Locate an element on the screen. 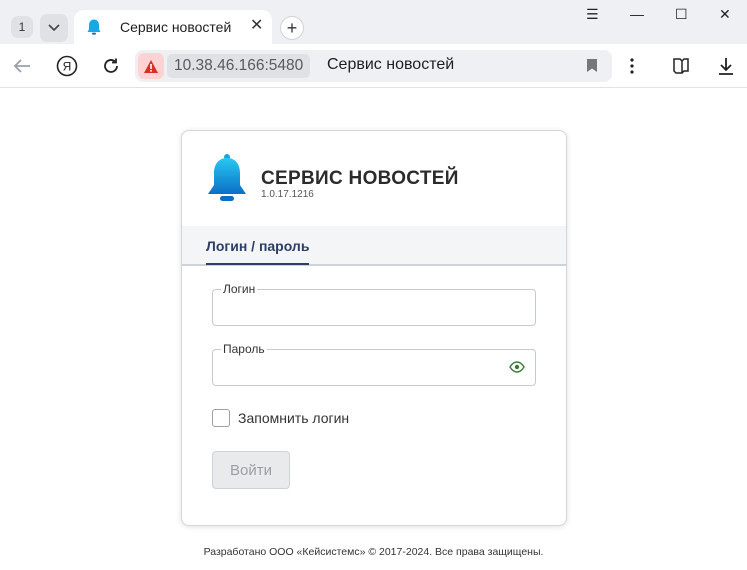 The width and height of the screenshot is (747, 570). tab-title: Сервис новостей is located at coordinates (176, 27).